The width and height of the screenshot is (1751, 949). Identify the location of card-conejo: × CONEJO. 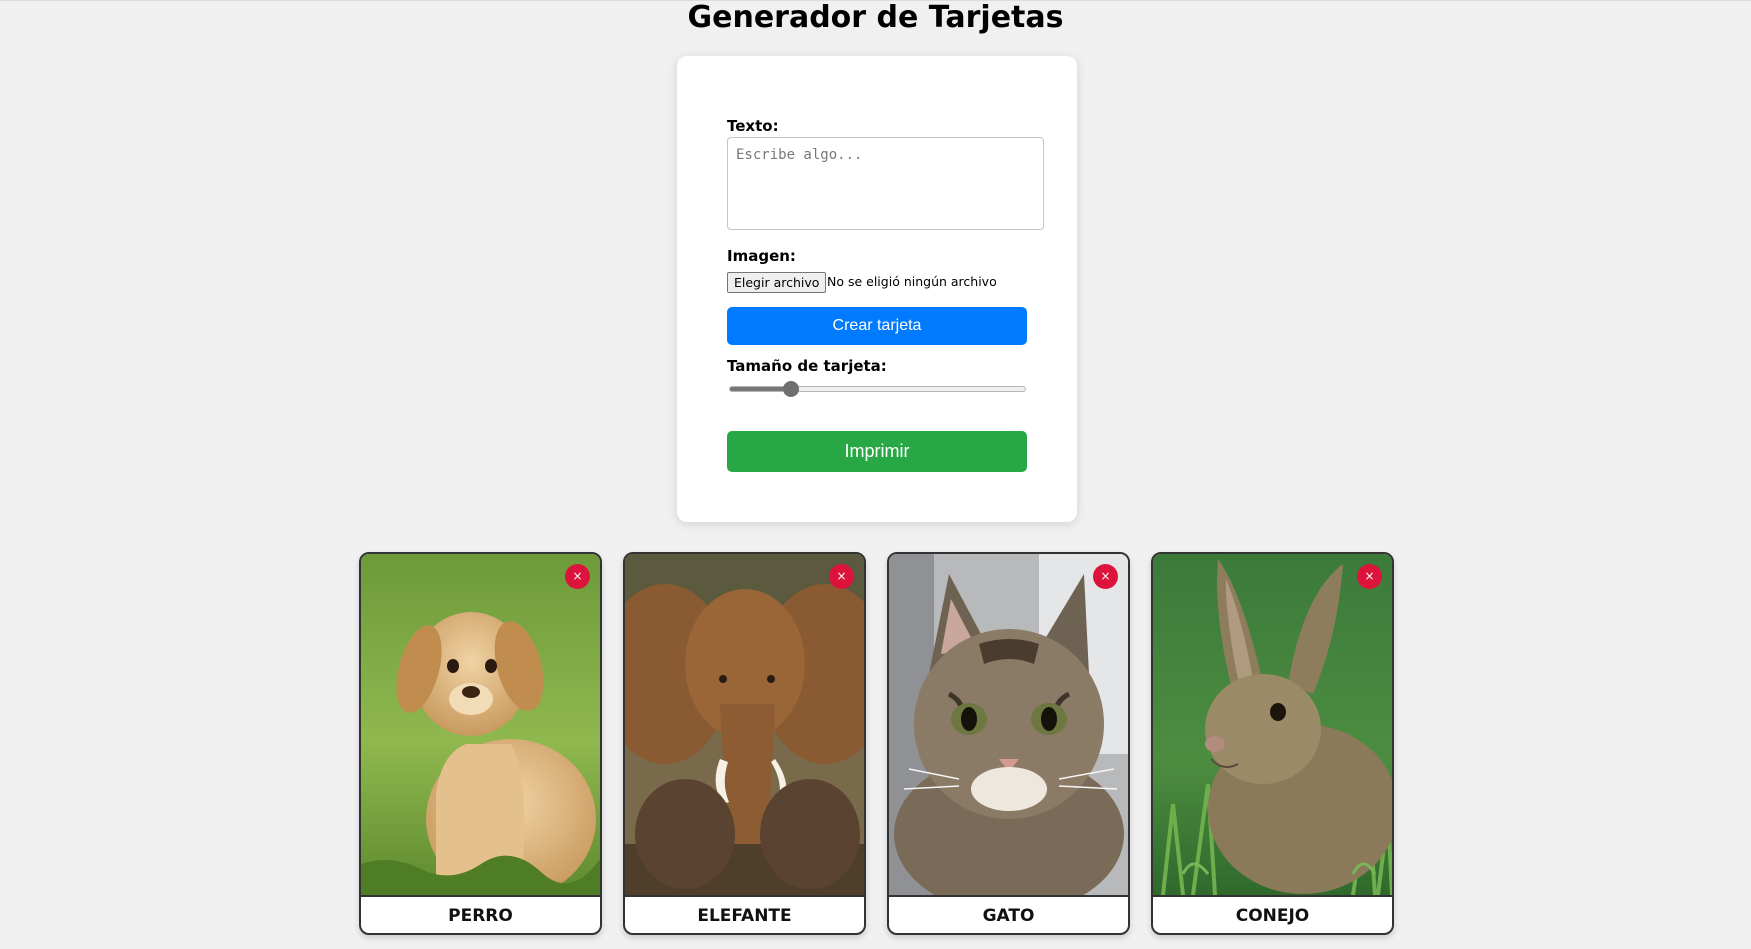
(1272, 743).